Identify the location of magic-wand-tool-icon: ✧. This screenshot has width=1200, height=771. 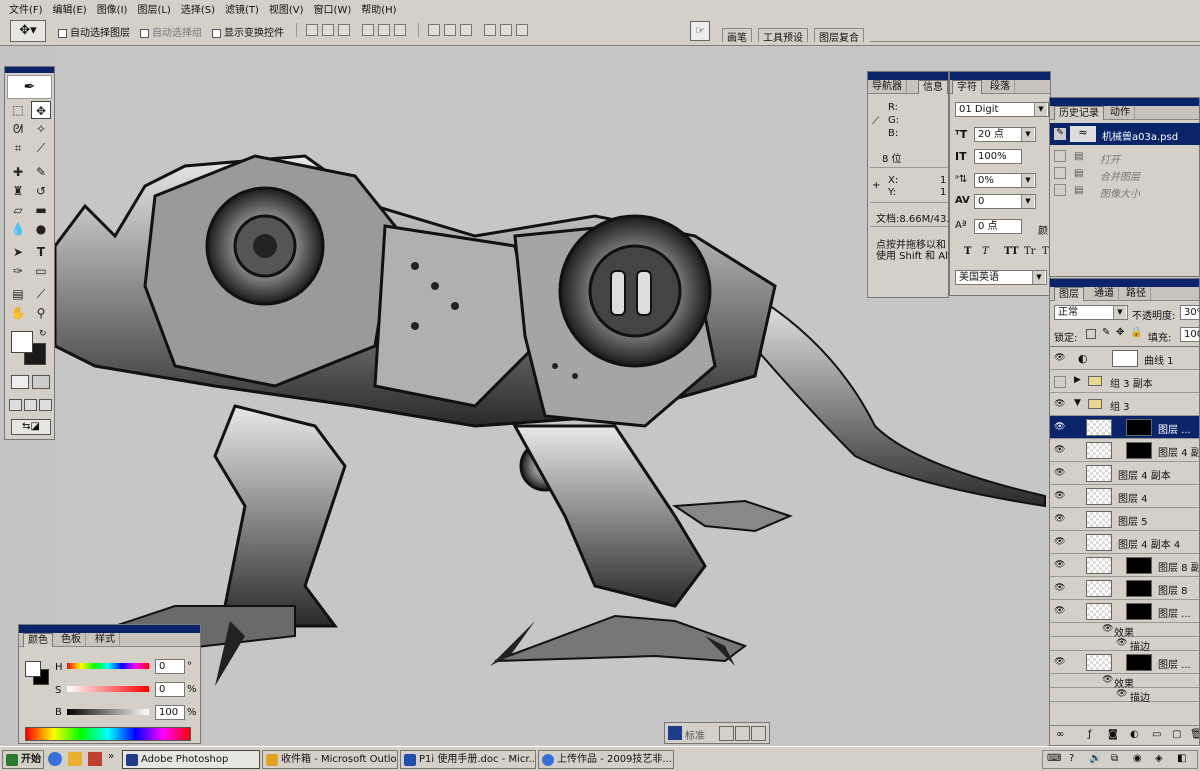
(41, 129).